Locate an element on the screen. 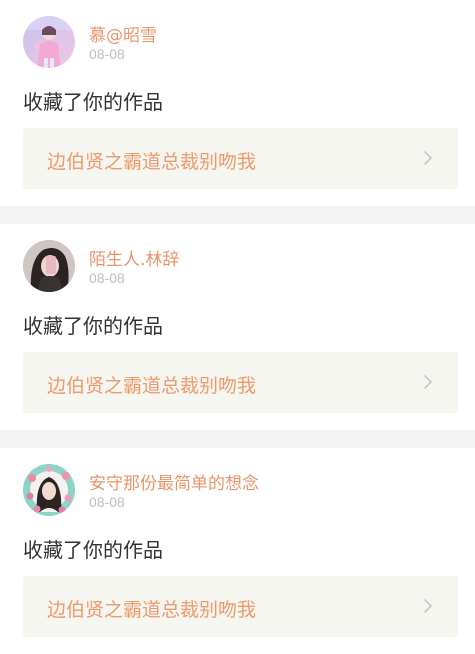 The image size is (475, 654). username: 慕@昭雪 is located at coordinates (123, 33).